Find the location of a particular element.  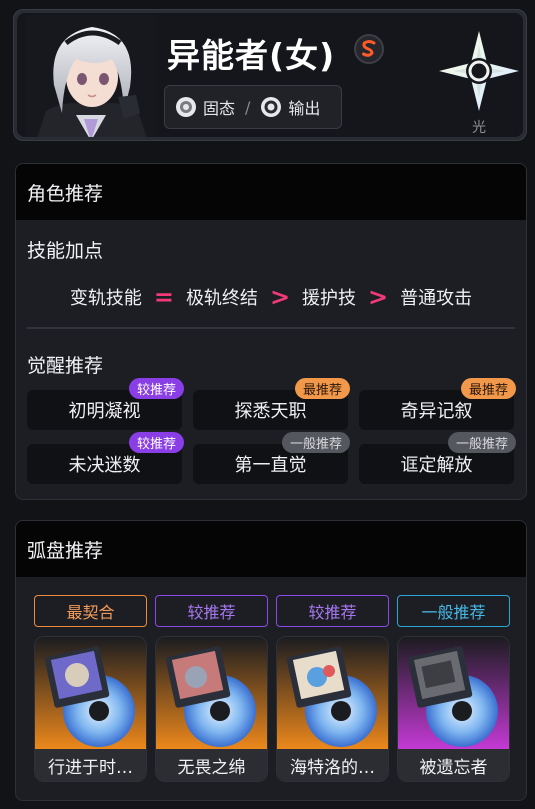

disc-tier-label: 最契合 is located at coordinates (90, 611).